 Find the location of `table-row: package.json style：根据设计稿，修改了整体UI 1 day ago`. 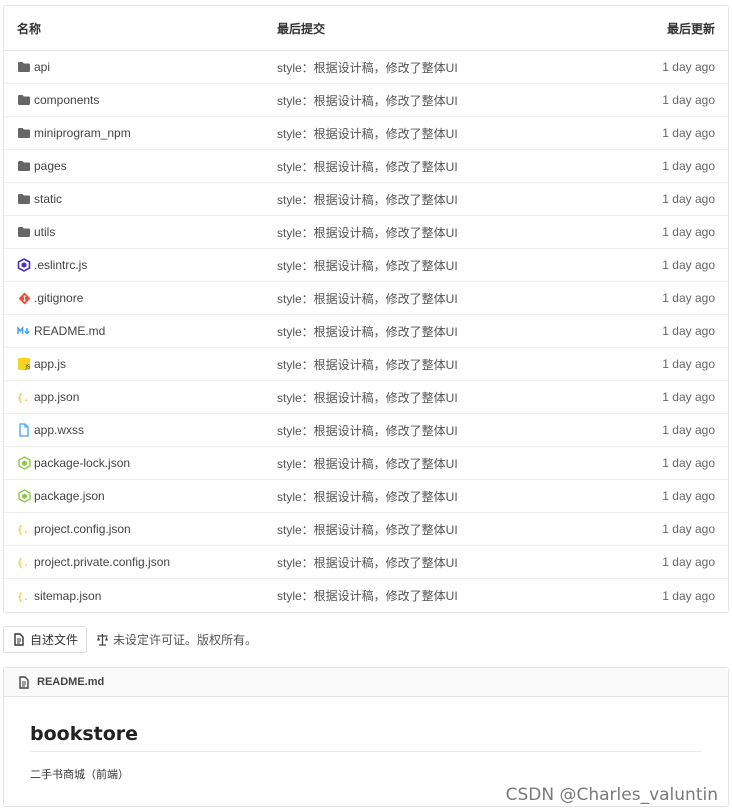

table-row: package.json style：根据设计稿，修改了整体UI 1 day ago is located at coordinates (366, 496).